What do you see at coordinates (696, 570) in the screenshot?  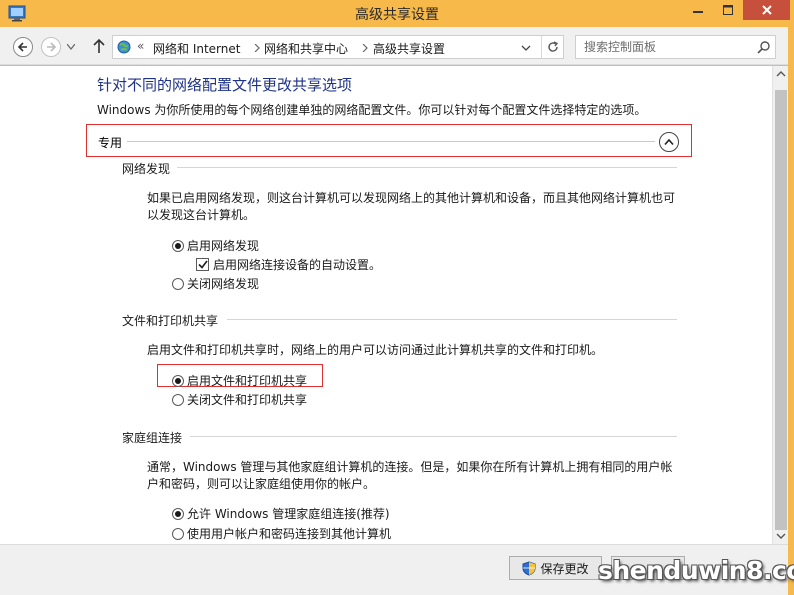 I see `watermark: shenduwin8.com` at bounding box center [696, 570].